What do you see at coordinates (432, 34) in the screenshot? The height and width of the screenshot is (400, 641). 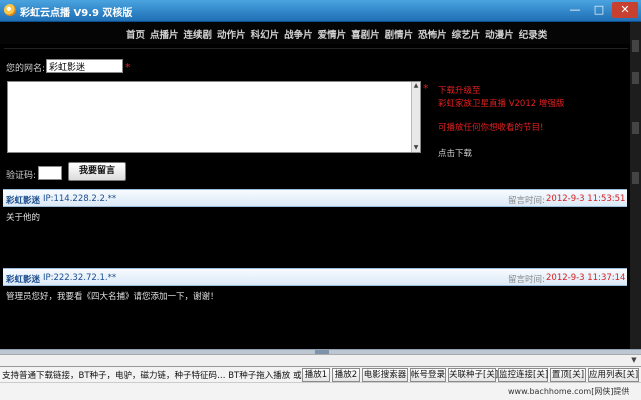 I see `nav-horror: 恐怖片` at bounding box center [432, 34].